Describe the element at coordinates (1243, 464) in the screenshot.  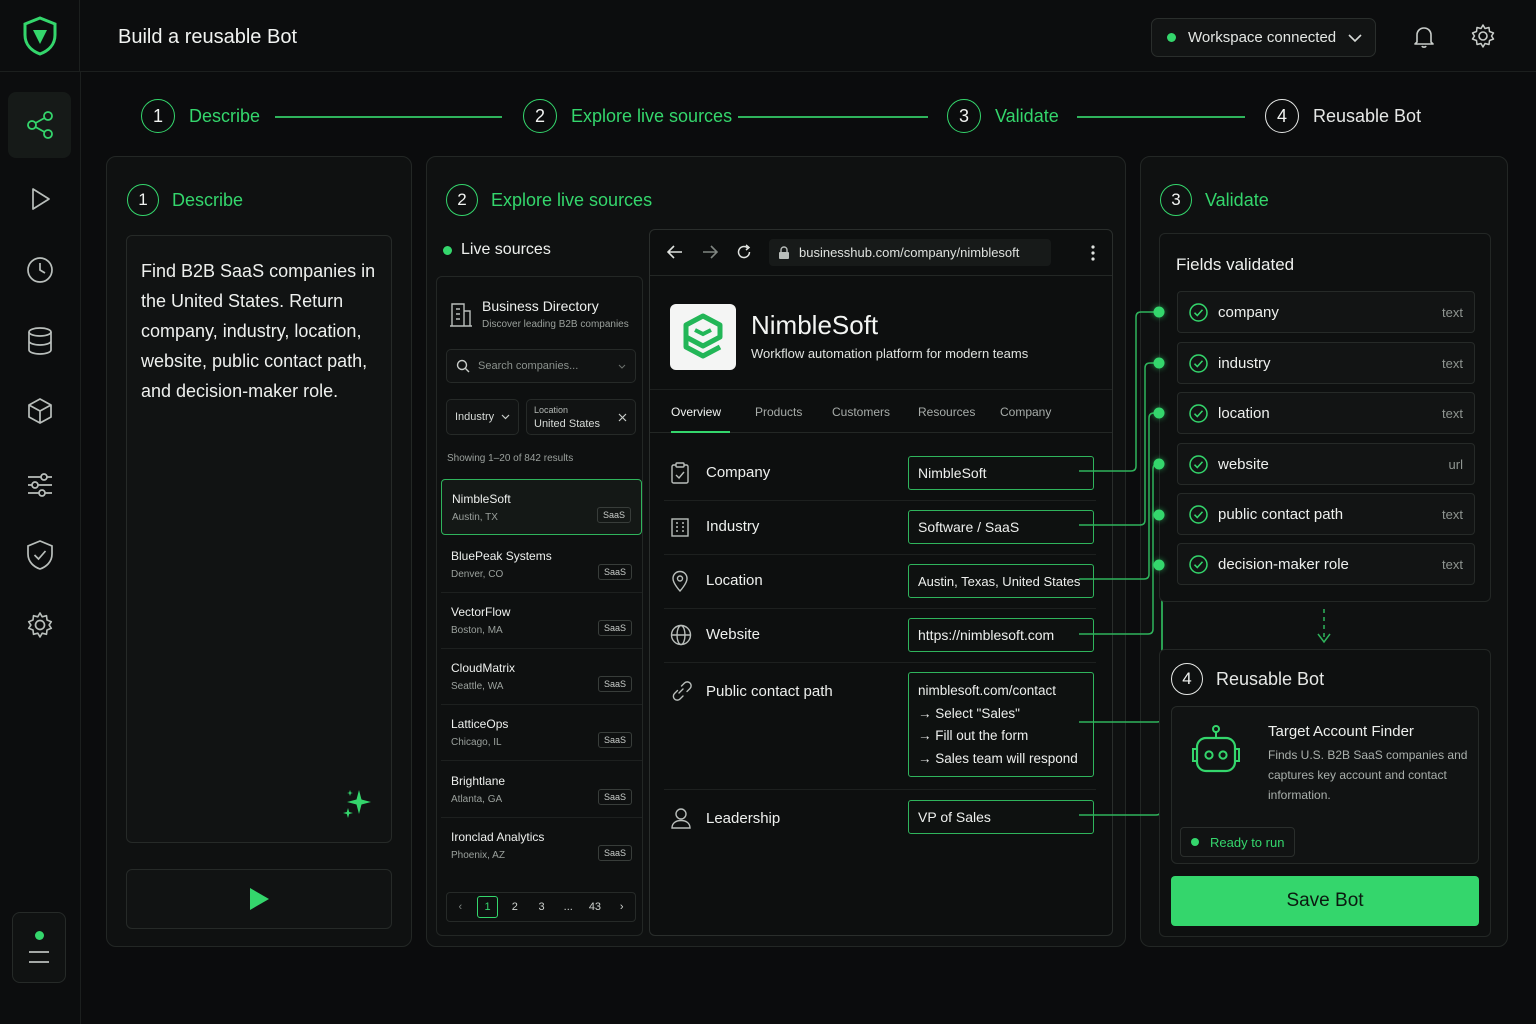
I see `field-name: website` at that location.